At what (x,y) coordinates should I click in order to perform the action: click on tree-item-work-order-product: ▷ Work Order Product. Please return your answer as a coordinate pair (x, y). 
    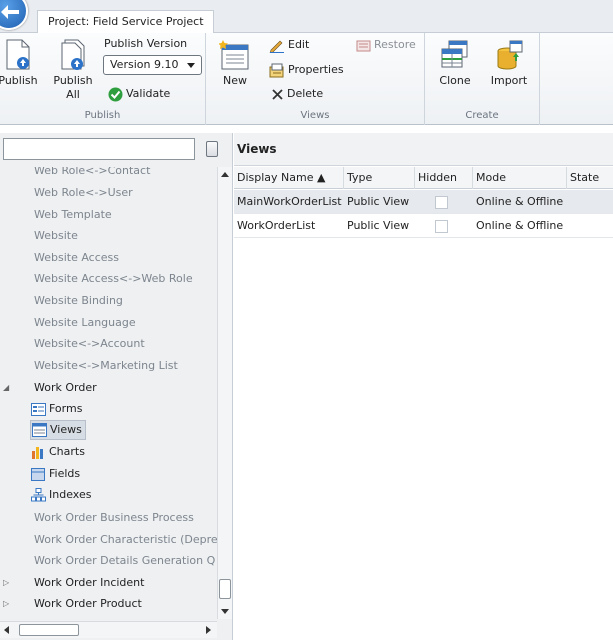
    Looking at the image, I should click on (109, 603).